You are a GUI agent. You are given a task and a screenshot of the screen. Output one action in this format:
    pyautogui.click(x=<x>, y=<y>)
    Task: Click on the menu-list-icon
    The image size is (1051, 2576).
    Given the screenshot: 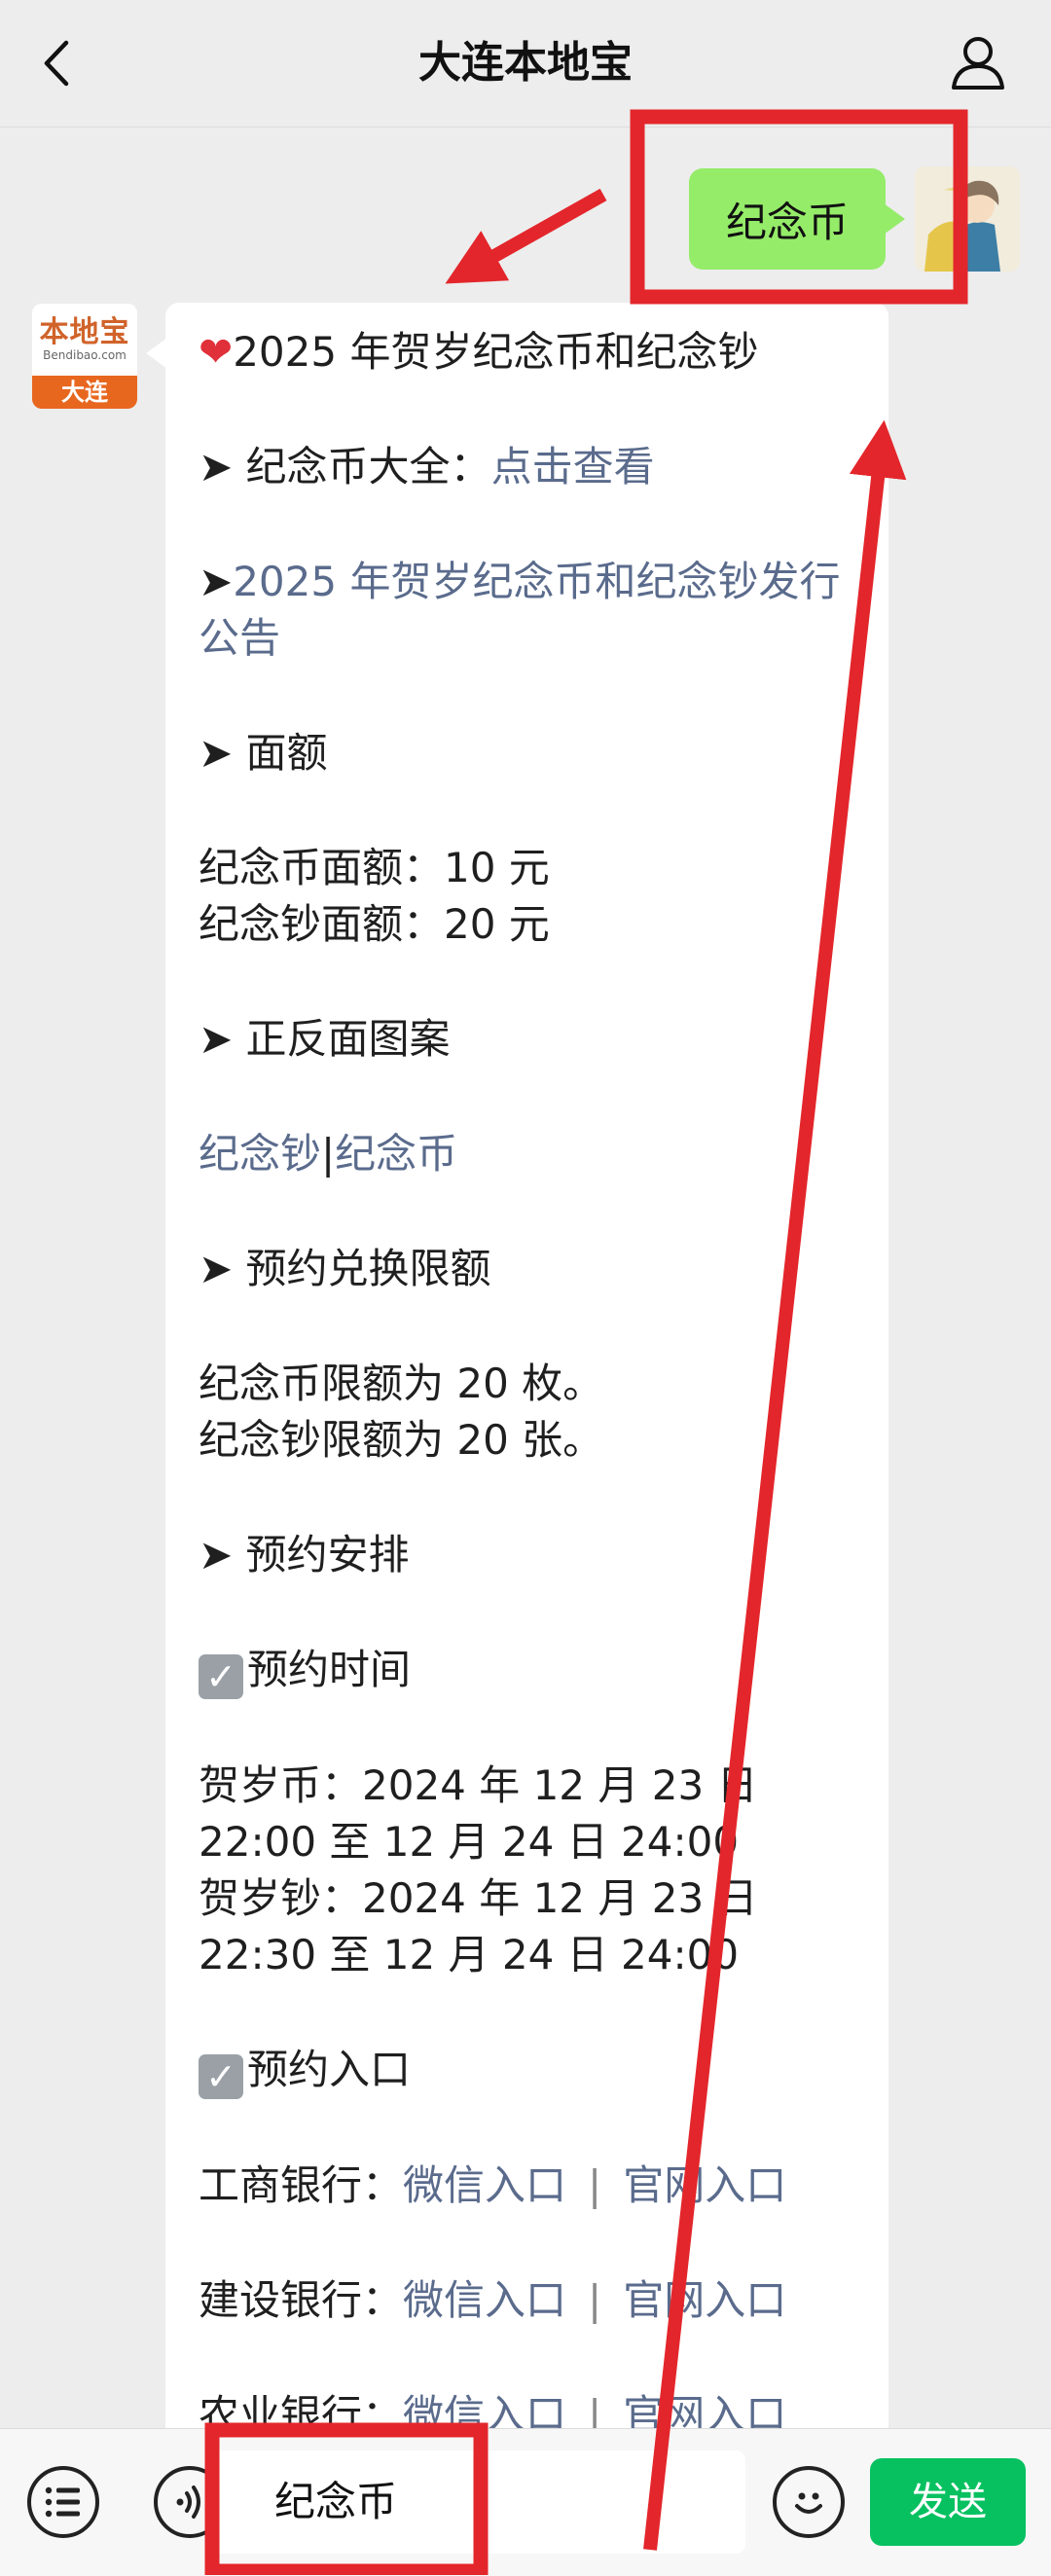 What is the action you would take?
    pyautogui.click(x=62, y=2502)
    